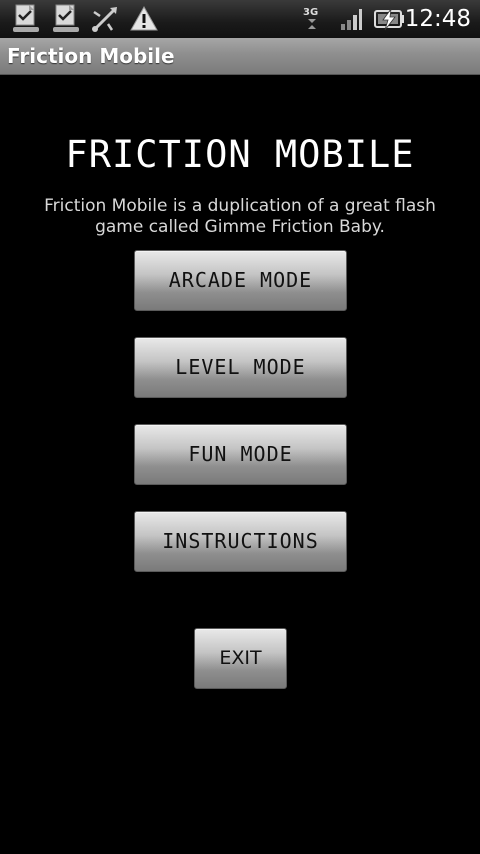 This screenshot has height=854, width=480. What do you see at coordinates (310, 12) in the screenshot?
I see `network-label: 3G` at bounding box center [310, 12].